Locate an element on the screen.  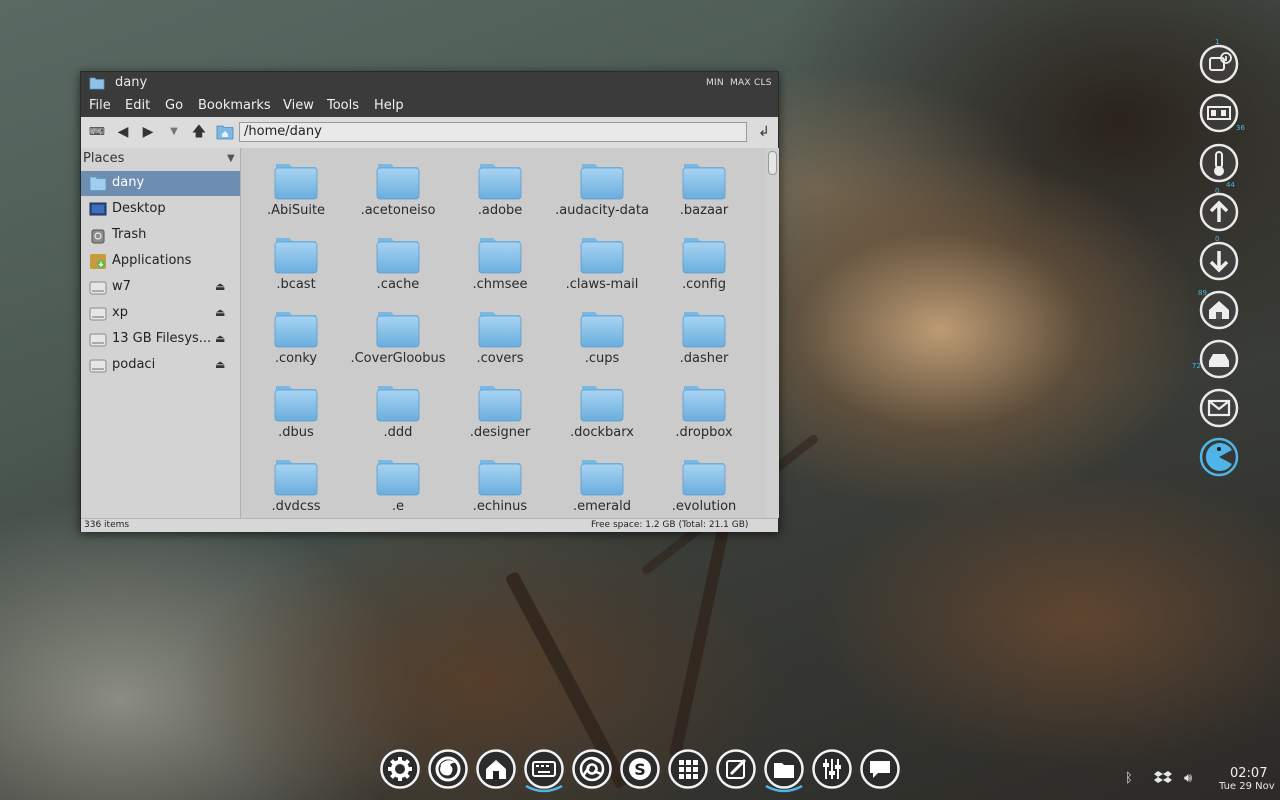
chromium-icon is located at coordinates (592, 769).